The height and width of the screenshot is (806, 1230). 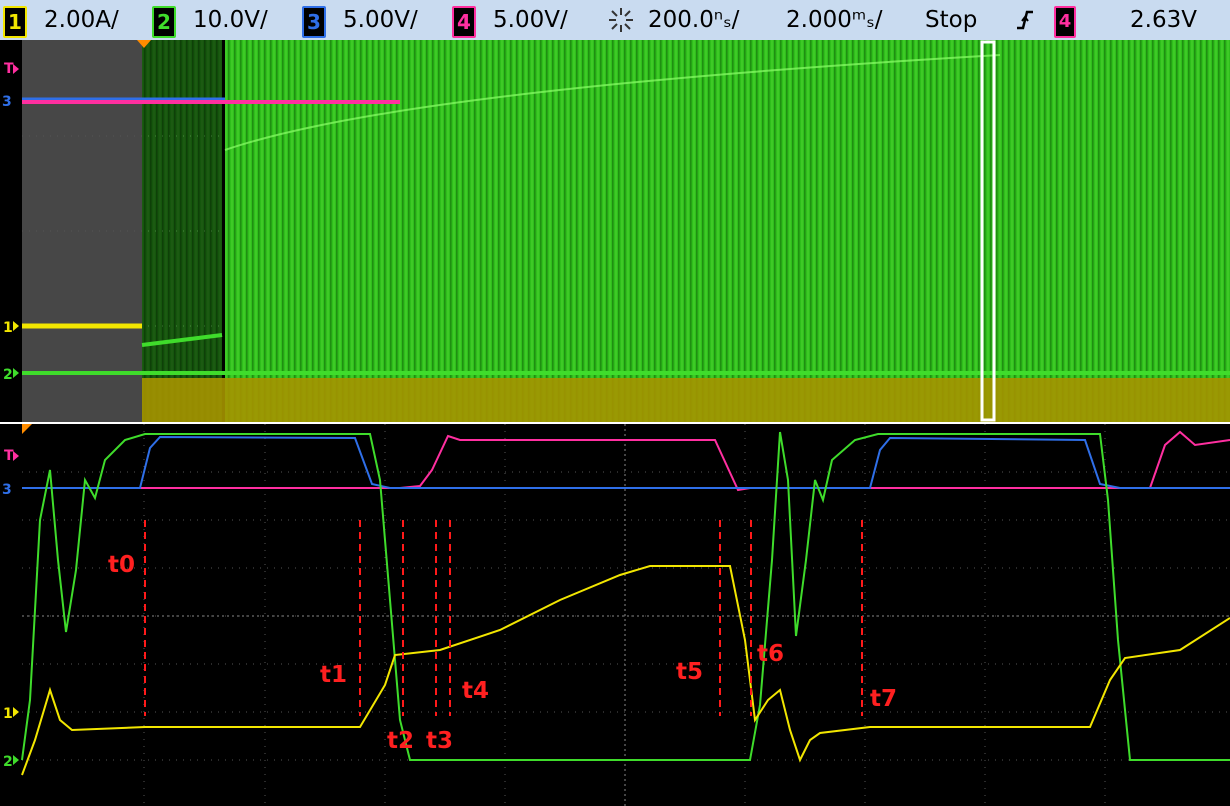 What do you see at coordinates (182, 231) in the screenshot?
I see `ch2-startup-burst` at bounding box center [182, 231].